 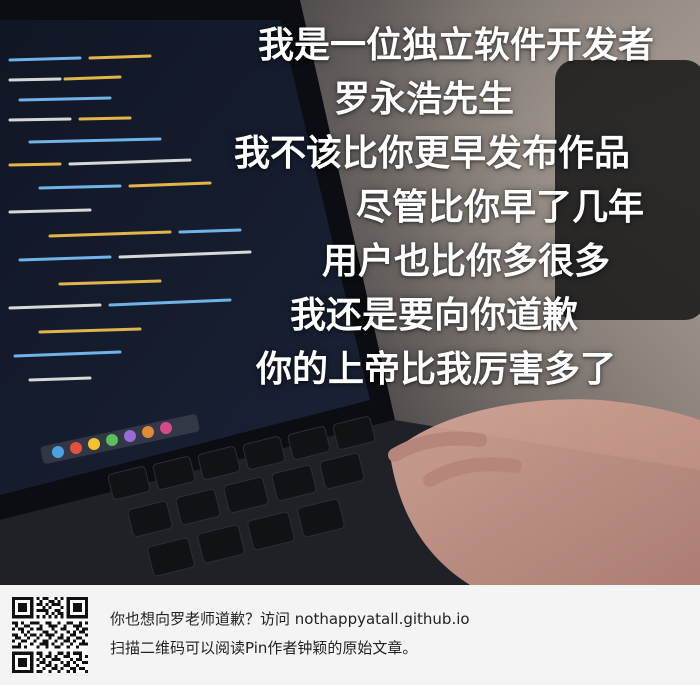 What do you see at coordinates (500, 207) in the screenshot?
I see `overlay-line-4: 尽管比你早了几年` at bounding box center [500, 207].